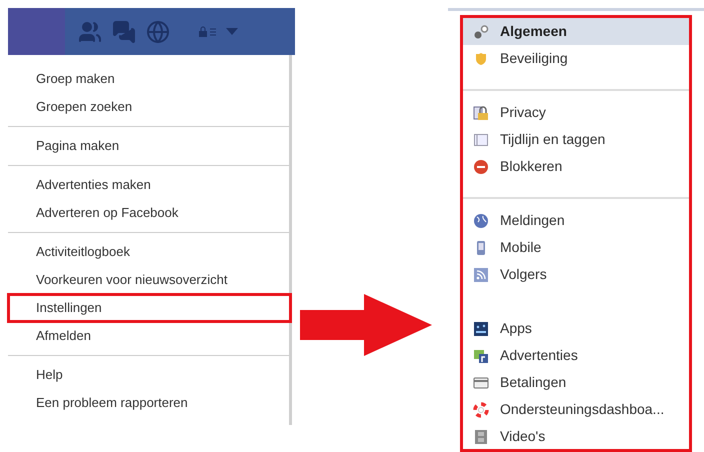 The image size is (704, 452). What do you see at coordinates (481, 32) in the screenshot?
I see `gears-icon` at bounding box center [481, 32].